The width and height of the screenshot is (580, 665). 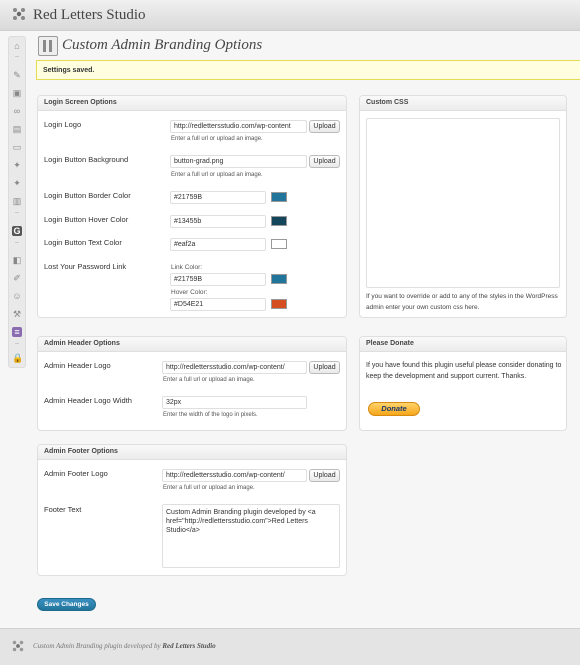 I want to click on admin-sidebar: ⌂ ✎ ▣ ∞ ▤ ▭ ✦ ✦ ▥ G ◧ ✐ ☺ ⚒ ≡ 🔒, so click(x=17, y=202).